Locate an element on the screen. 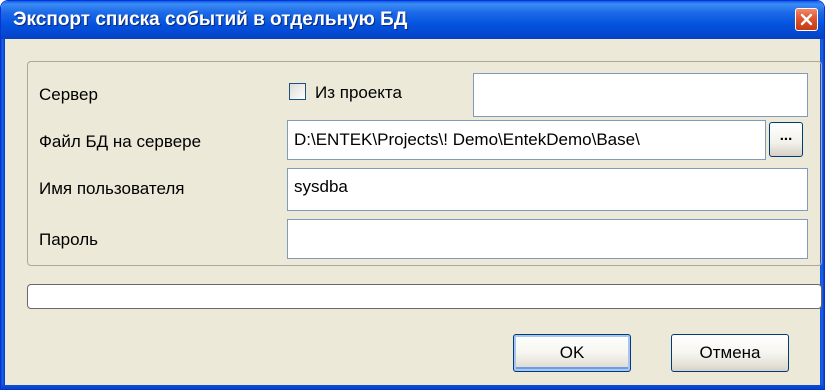 This screenshot has width=825, height=390. close-icon is located at coordinates (806, 19).